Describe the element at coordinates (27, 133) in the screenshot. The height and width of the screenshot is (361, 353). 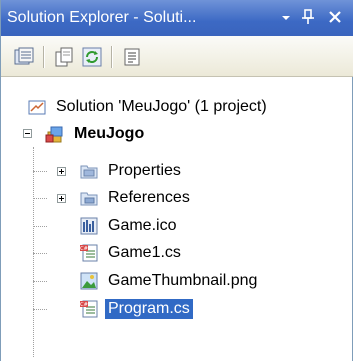
I see `collapse-toggle` at that location.